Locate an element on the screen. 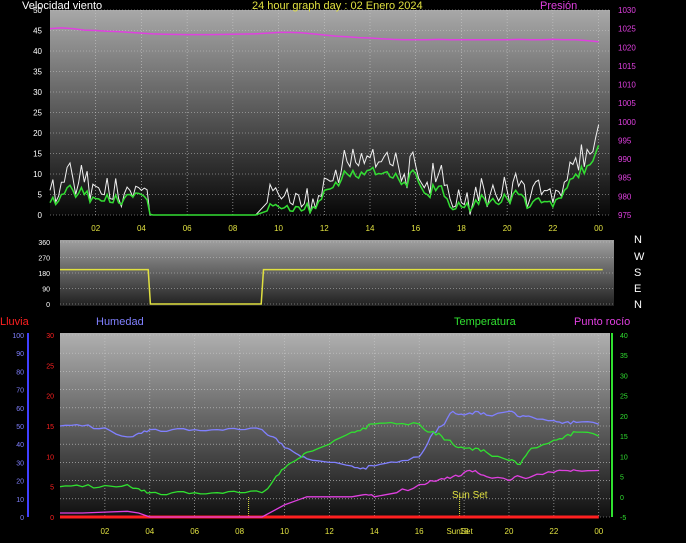  climate-x-tick: 06 is located at coordinates (194, 531).